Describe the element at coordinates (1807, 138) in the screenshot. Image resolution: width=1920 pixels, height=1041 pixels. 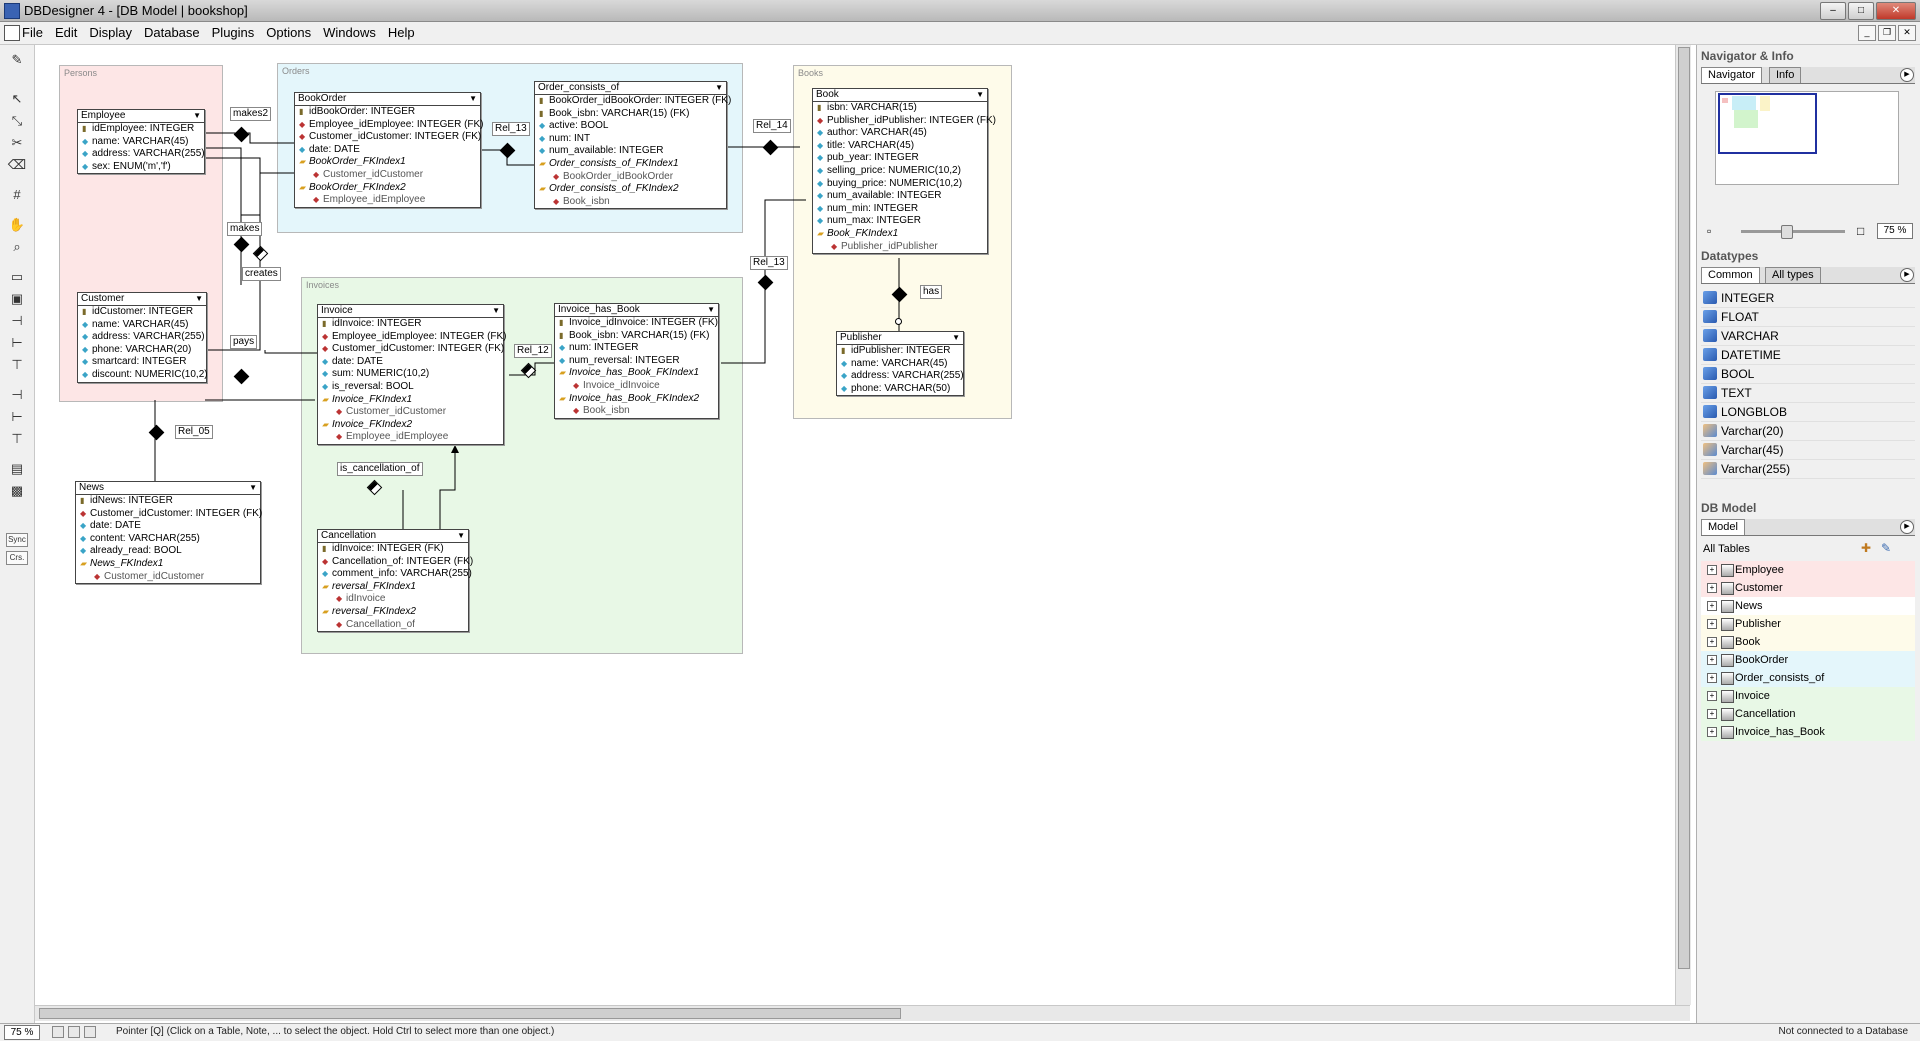
I see `navigator-preview` at that location.